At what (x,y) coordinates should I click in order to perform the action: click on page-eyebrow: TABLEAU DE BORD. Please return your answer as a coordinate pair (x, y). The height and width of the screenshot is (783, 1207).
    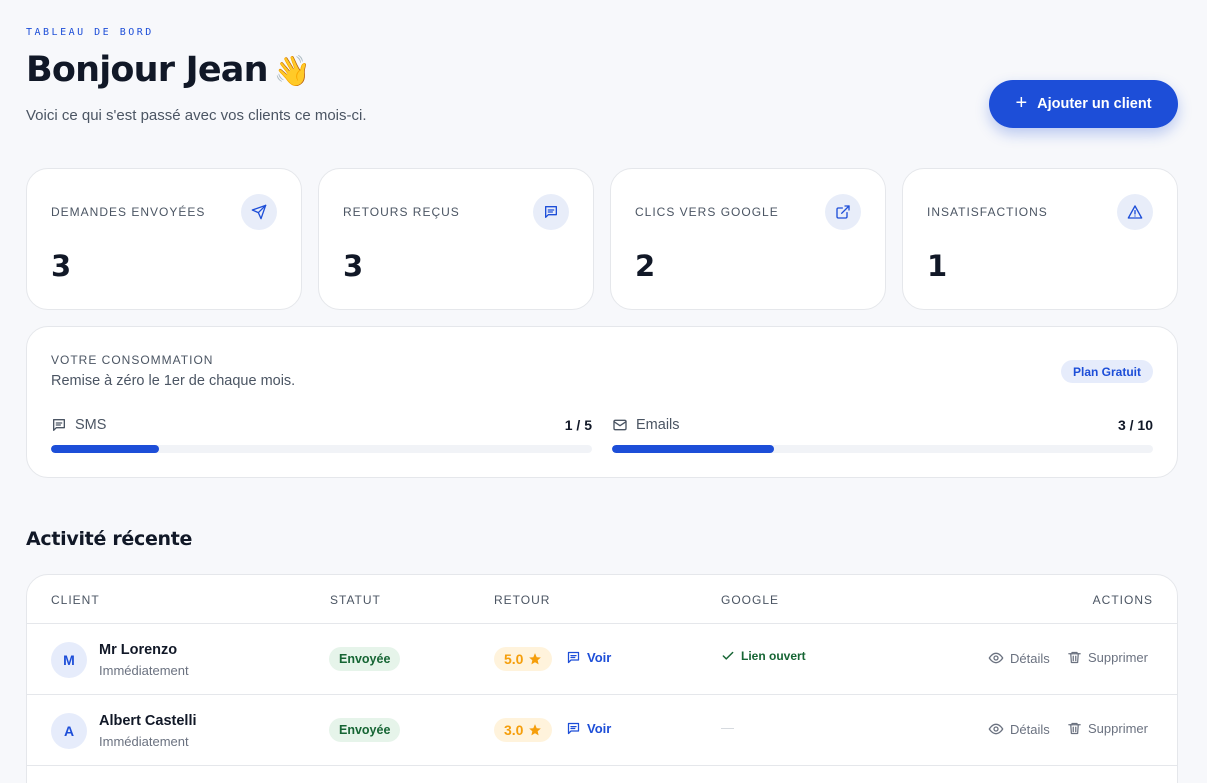
    Looking at the image, I should click on (90, 32).